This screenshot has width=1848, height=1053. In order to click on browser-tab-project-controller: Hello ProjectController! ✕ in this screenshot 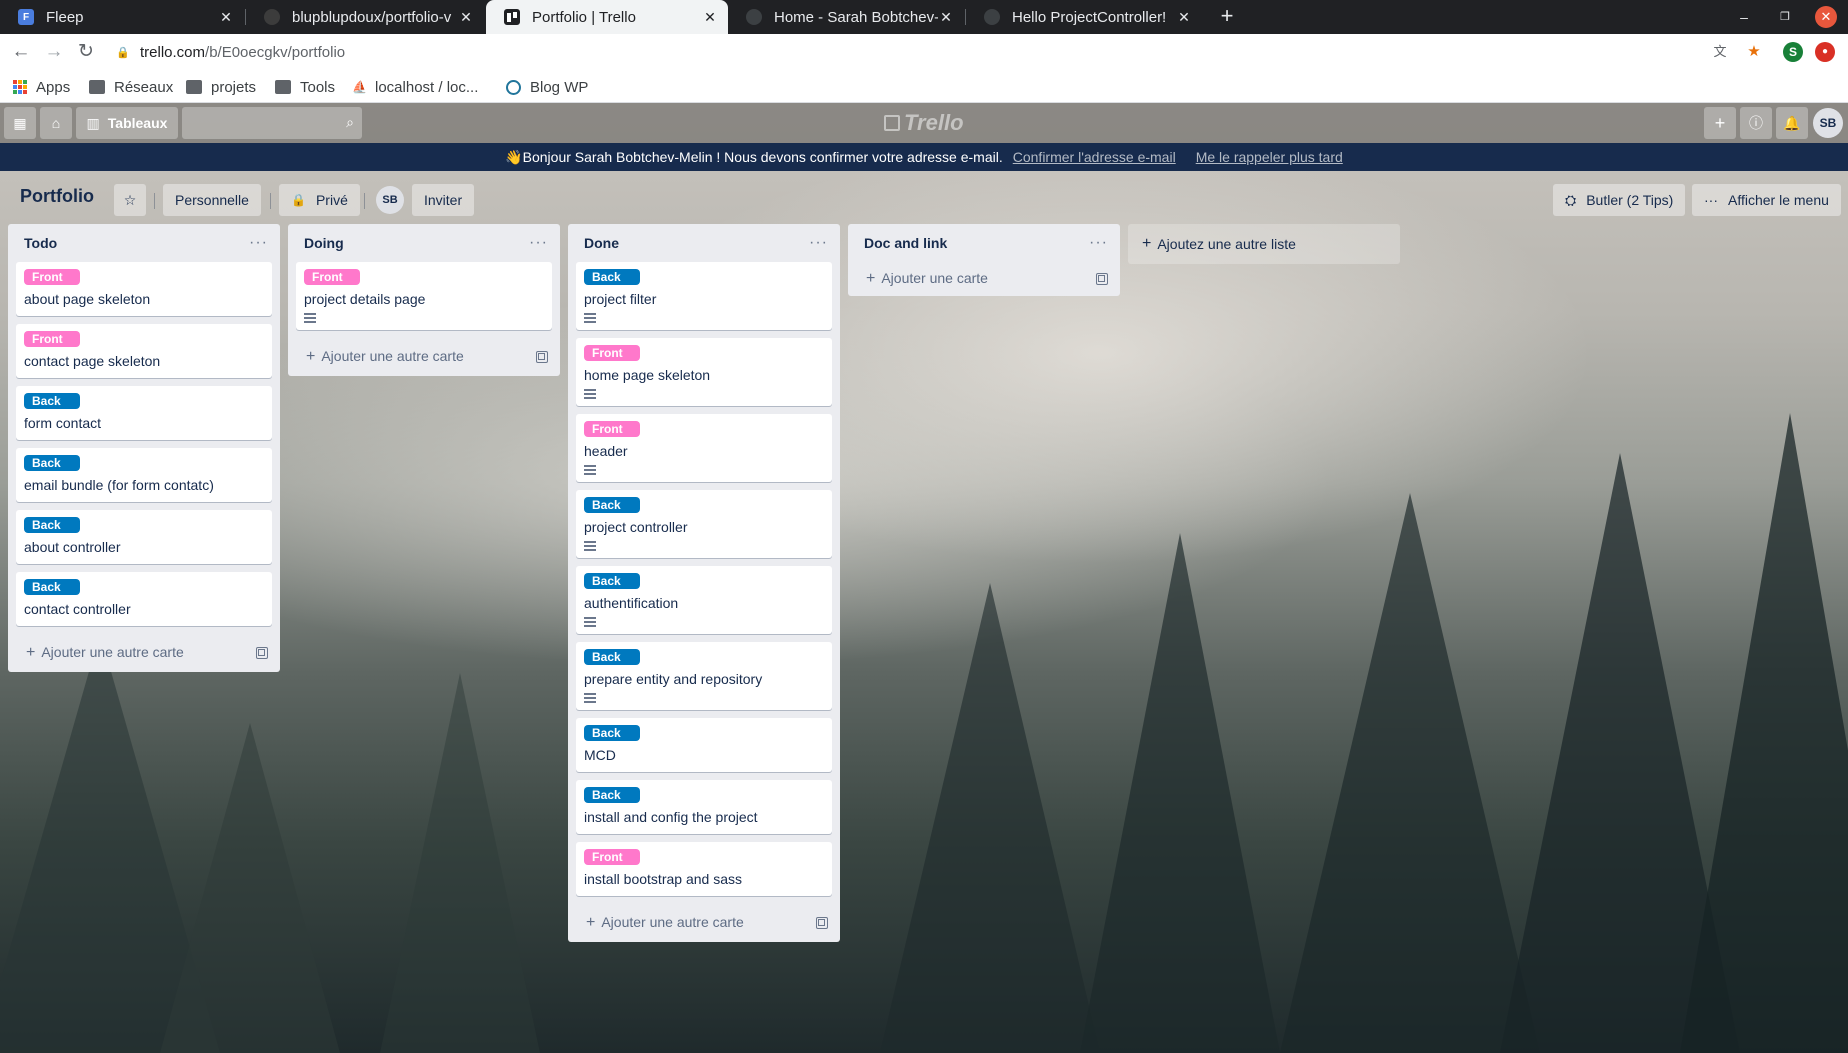, I will do `click(1084, 17)`.